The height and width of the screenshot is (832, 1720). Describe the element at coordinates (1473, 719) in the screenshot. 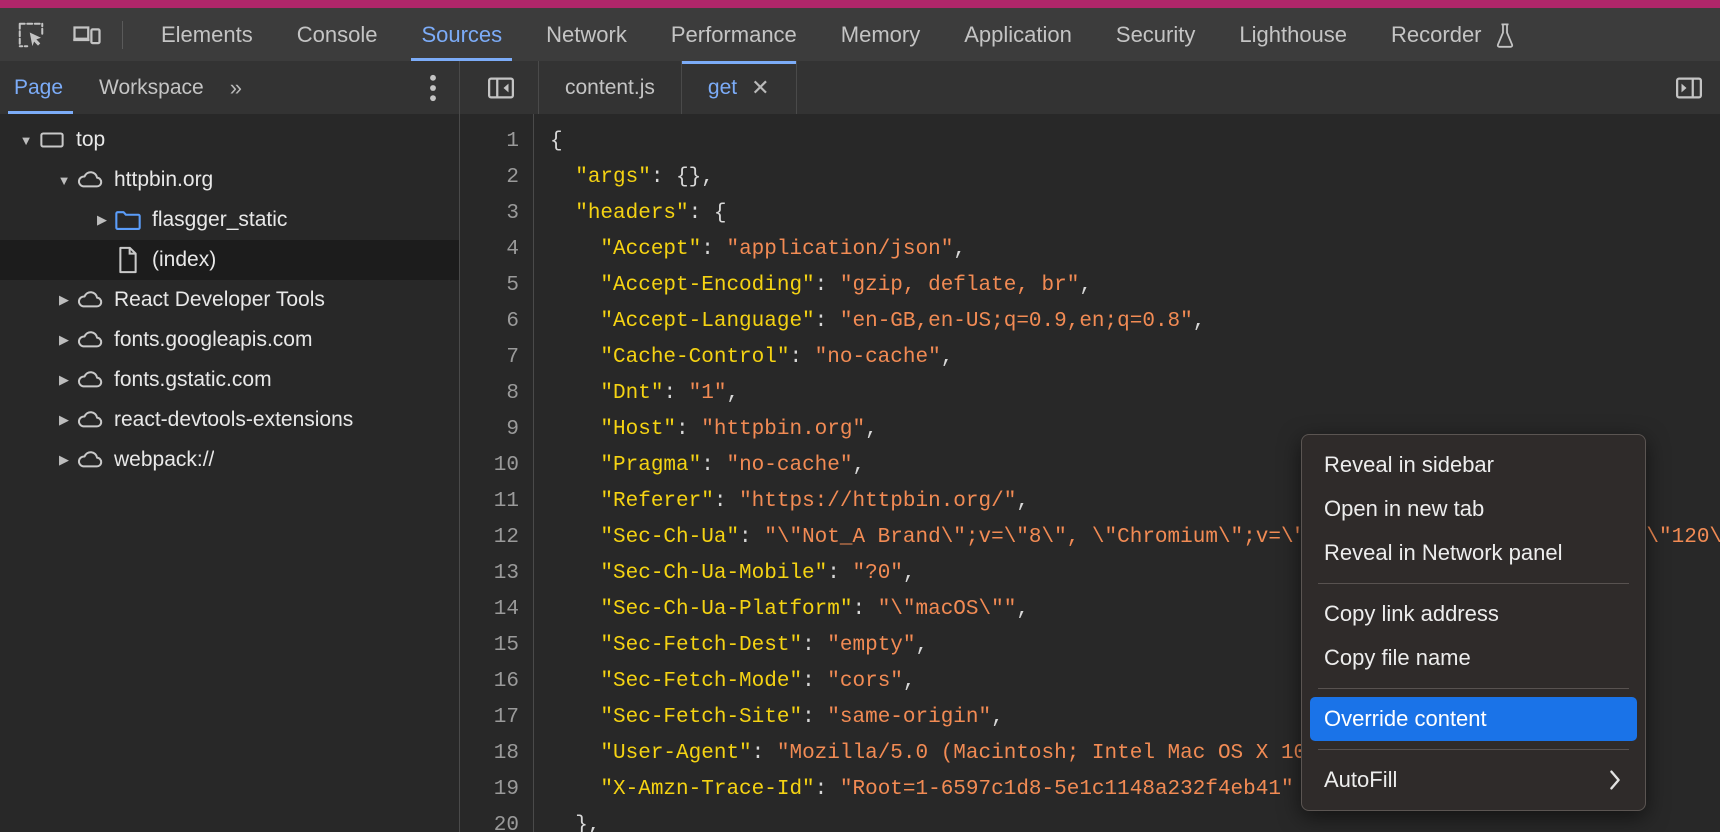

I see `context-menu-item-override-content: Override content` at that location.